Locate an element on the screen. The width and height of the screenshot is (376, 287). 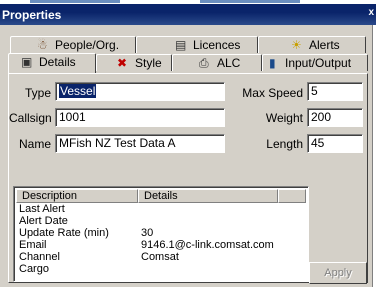
description-cell: Cargo is located at coordinates (34, 269).